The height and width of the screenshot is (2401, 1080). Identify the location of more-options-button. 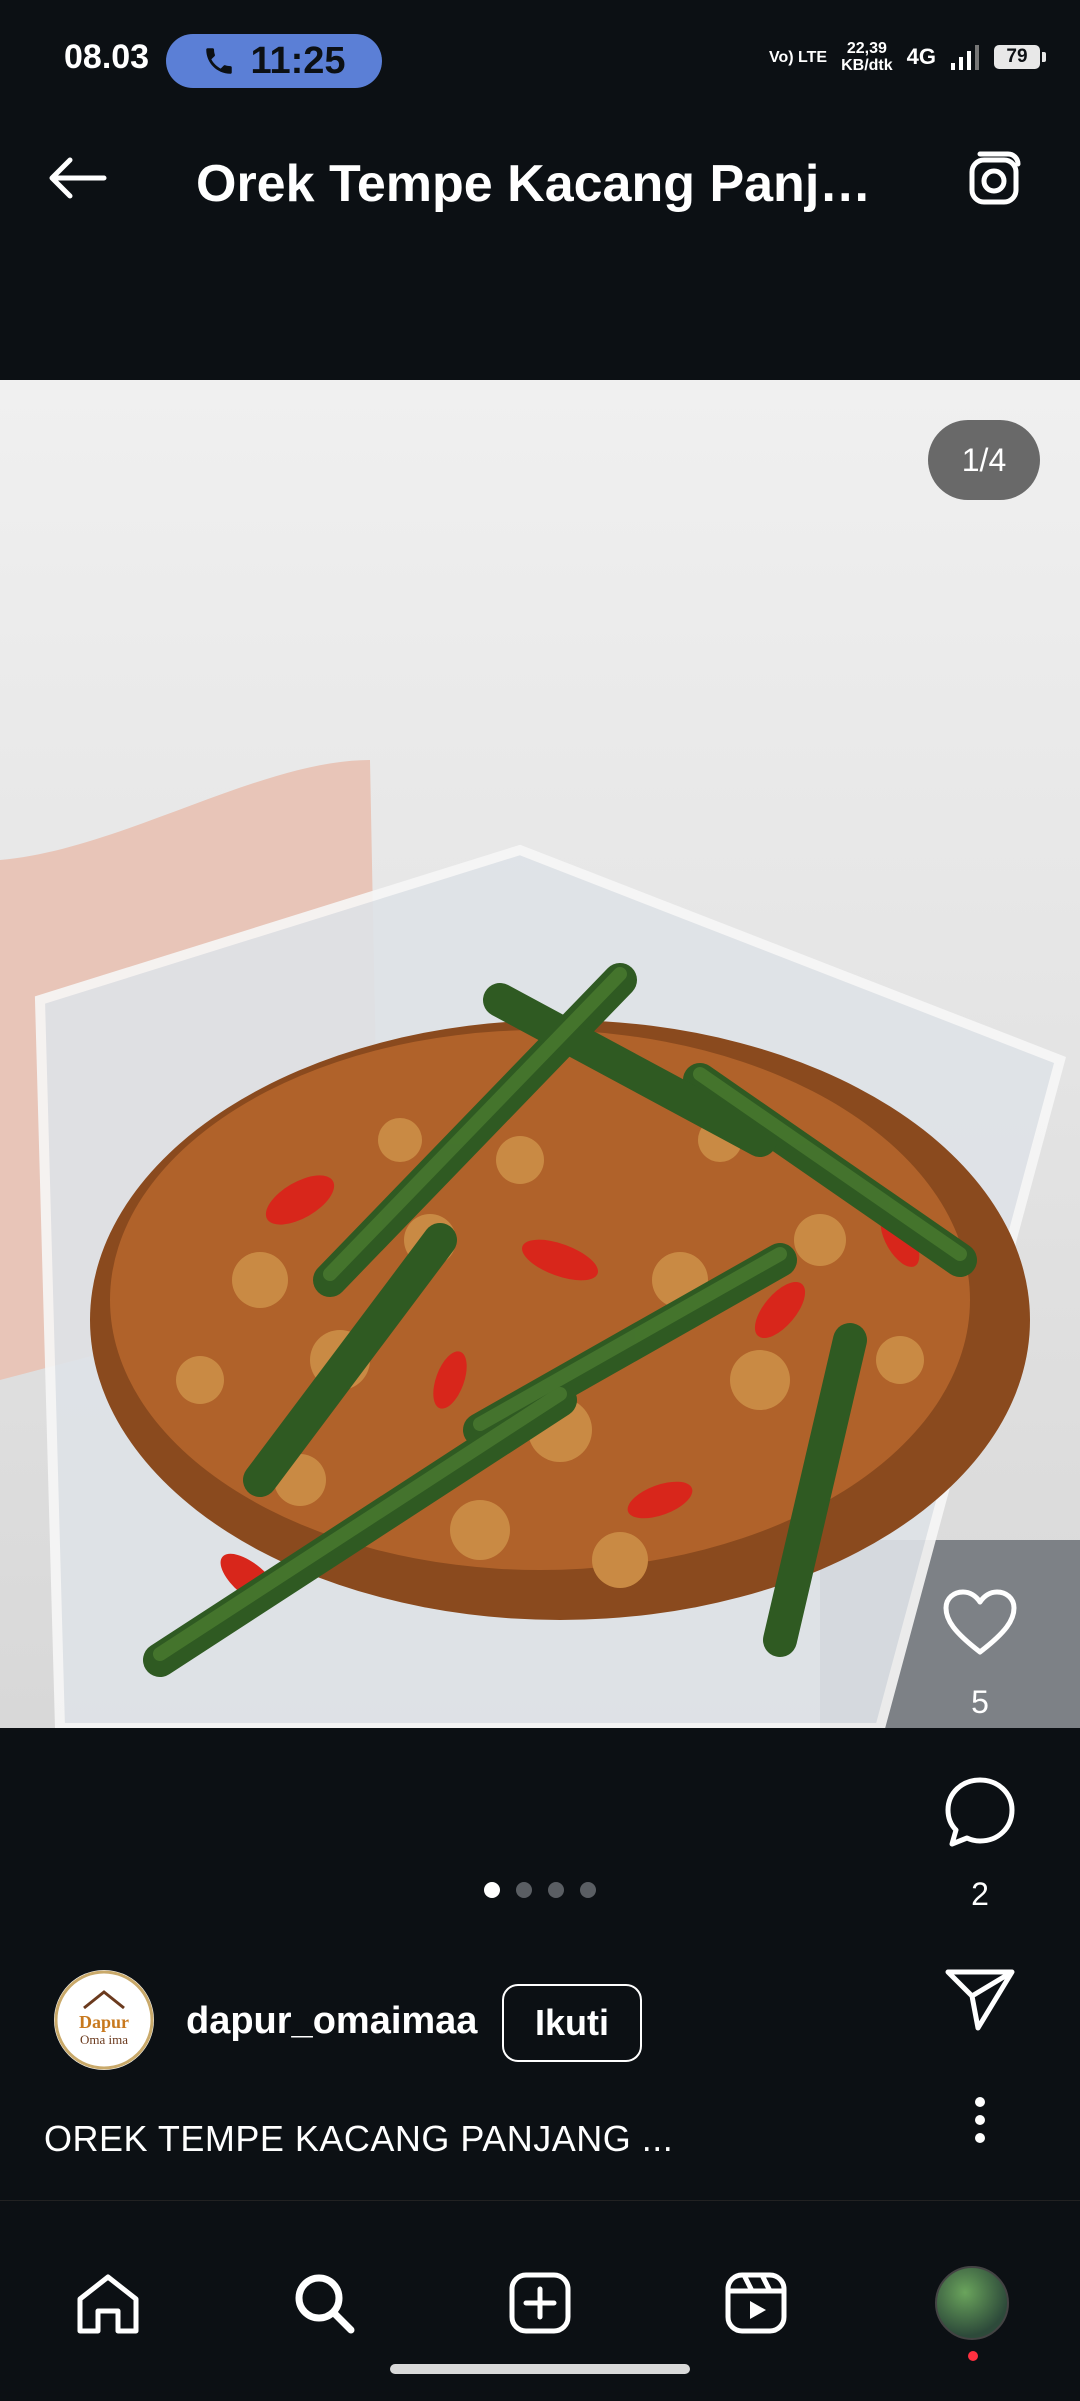
(980, 2120).